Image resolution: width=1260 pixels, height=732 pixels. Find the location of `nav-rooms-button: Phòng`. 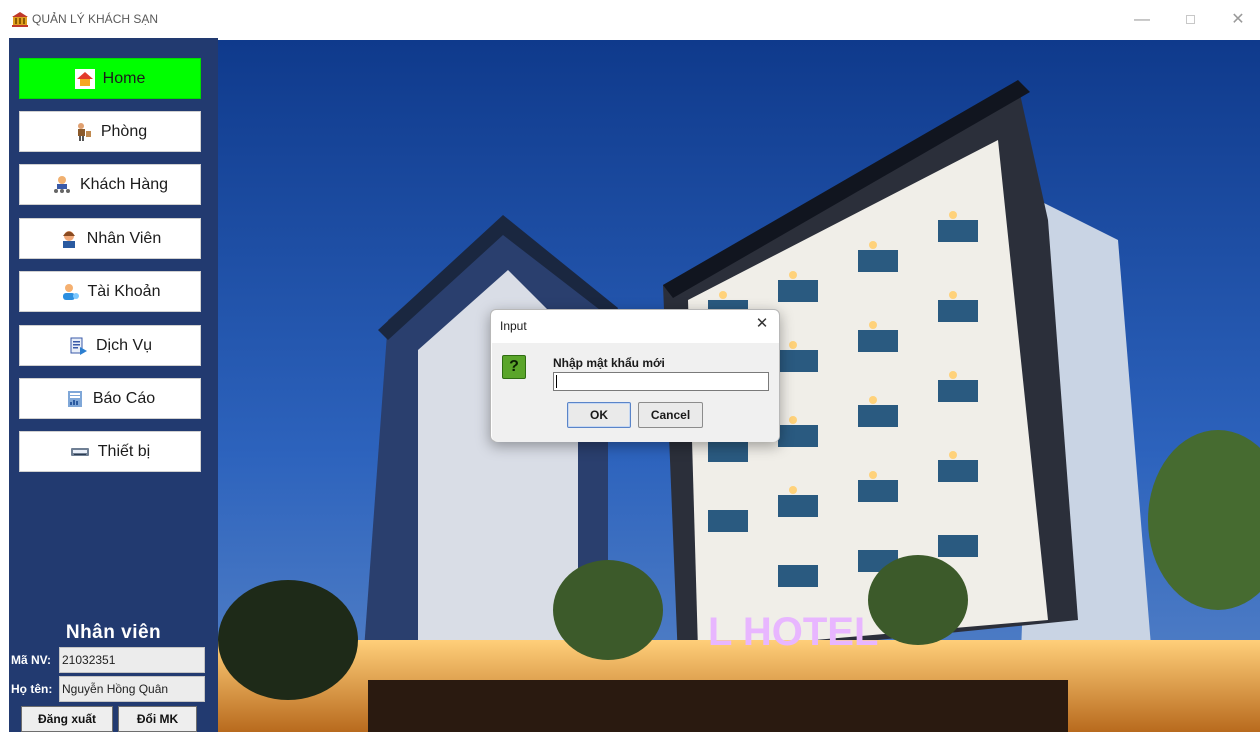

nav-rooms-button: Phòng is located at coordinates (110, 131).